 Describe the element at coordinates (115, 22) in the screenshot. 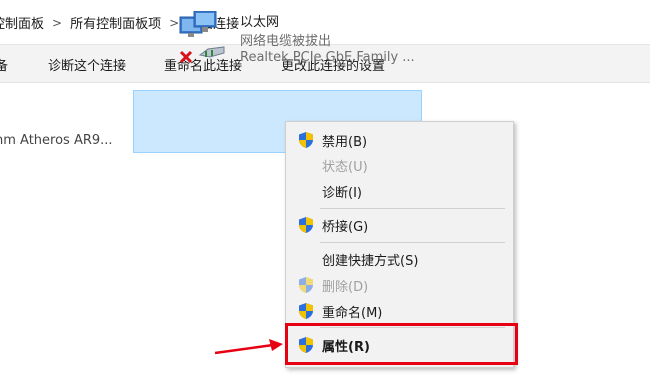

I see `breadcrumb-all-control-panel-items: 所有控制面板项` at that location.